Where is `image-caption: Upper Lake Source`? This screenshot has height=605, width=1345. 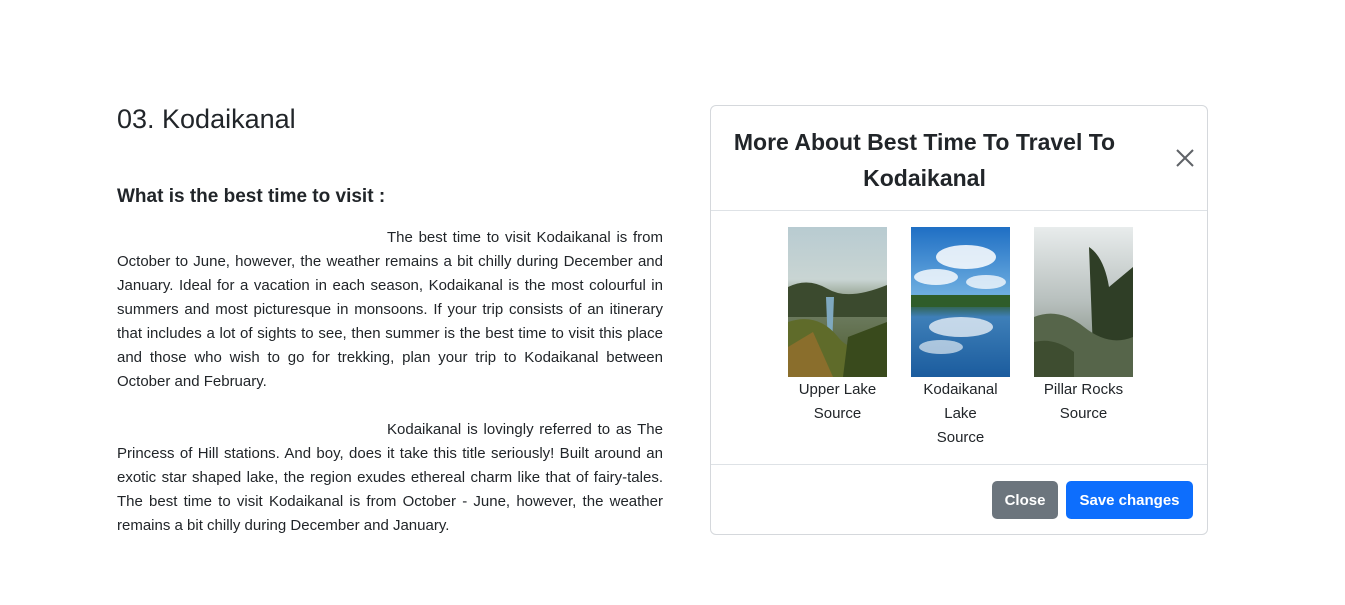
image-caption: Upper Lake Source is located at coordinates (837, 402).